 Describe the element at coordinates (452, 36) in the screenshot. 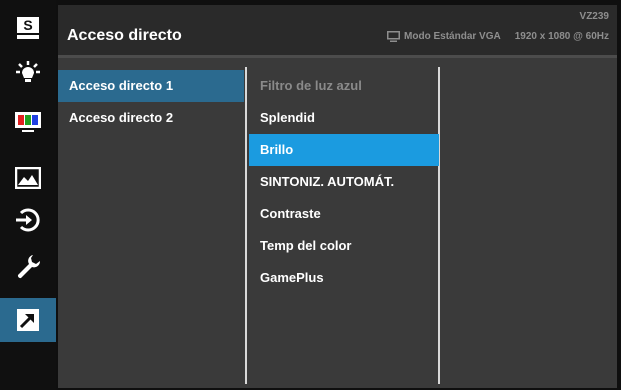

I see `display-mode: Modo Estándar VGA` at that location.